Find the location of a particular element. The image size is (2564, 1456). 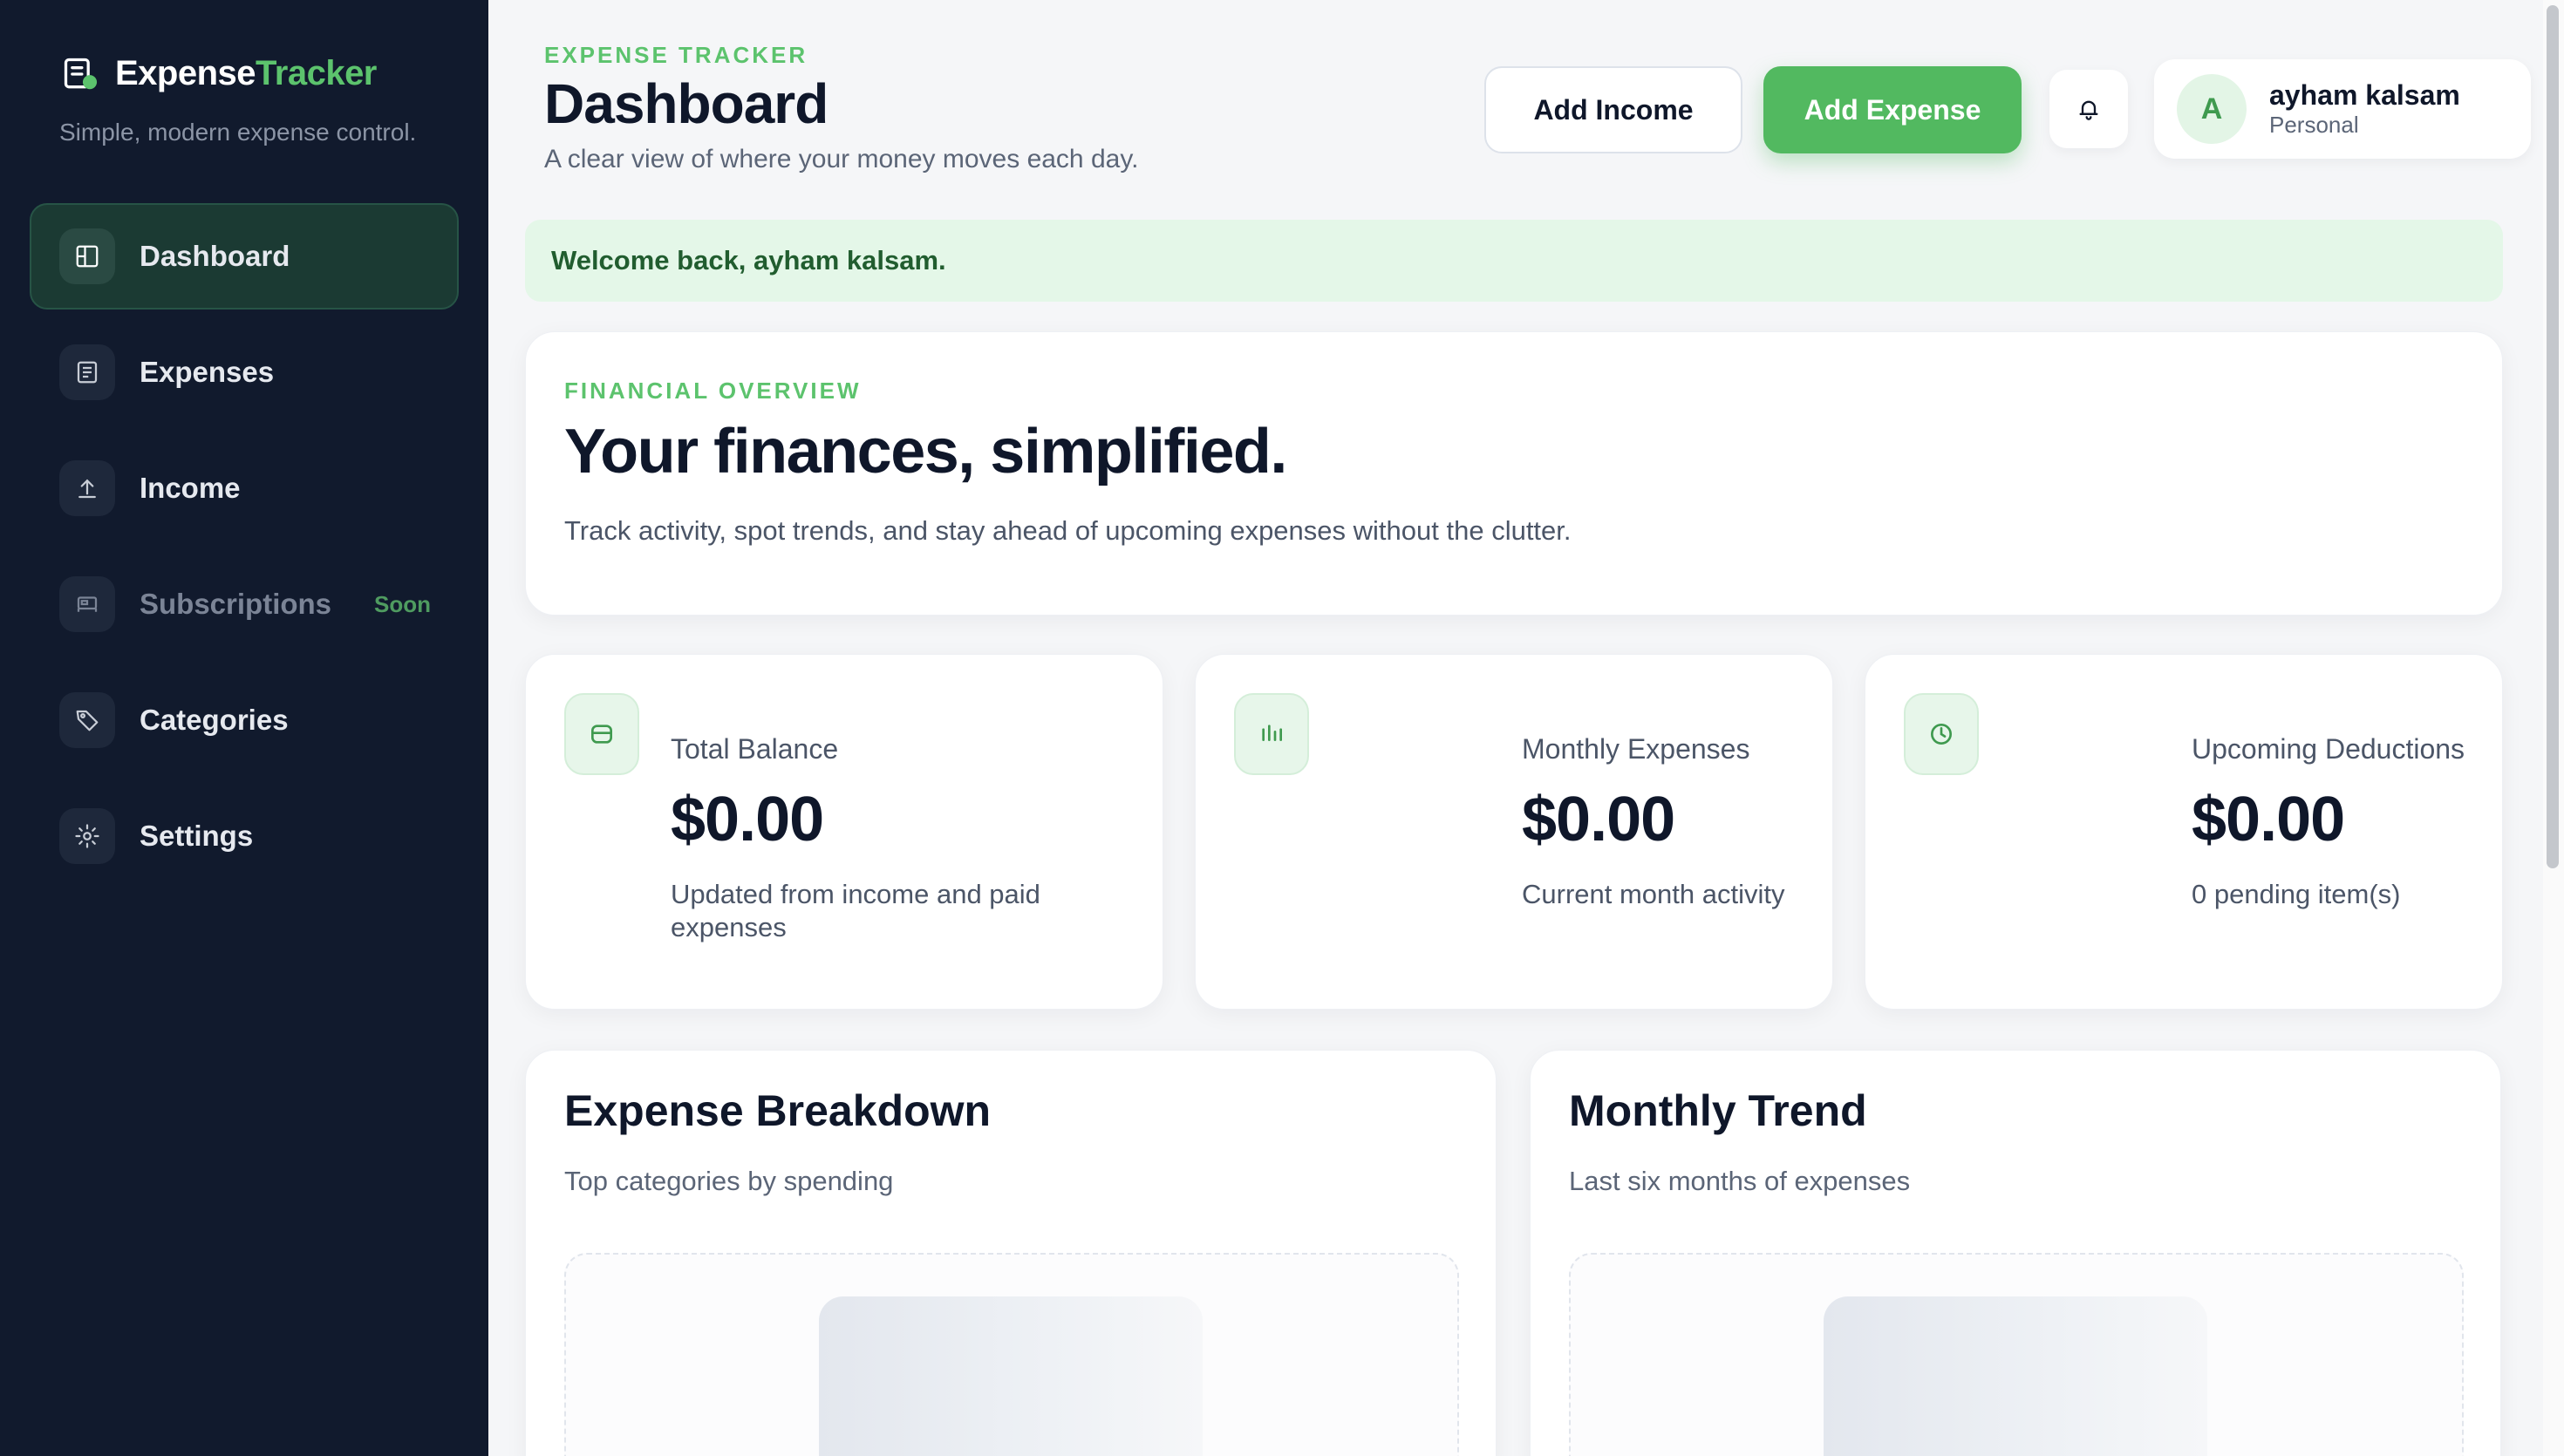

brand-logo: ExpenseTracker is located at coordinates (219, 73).